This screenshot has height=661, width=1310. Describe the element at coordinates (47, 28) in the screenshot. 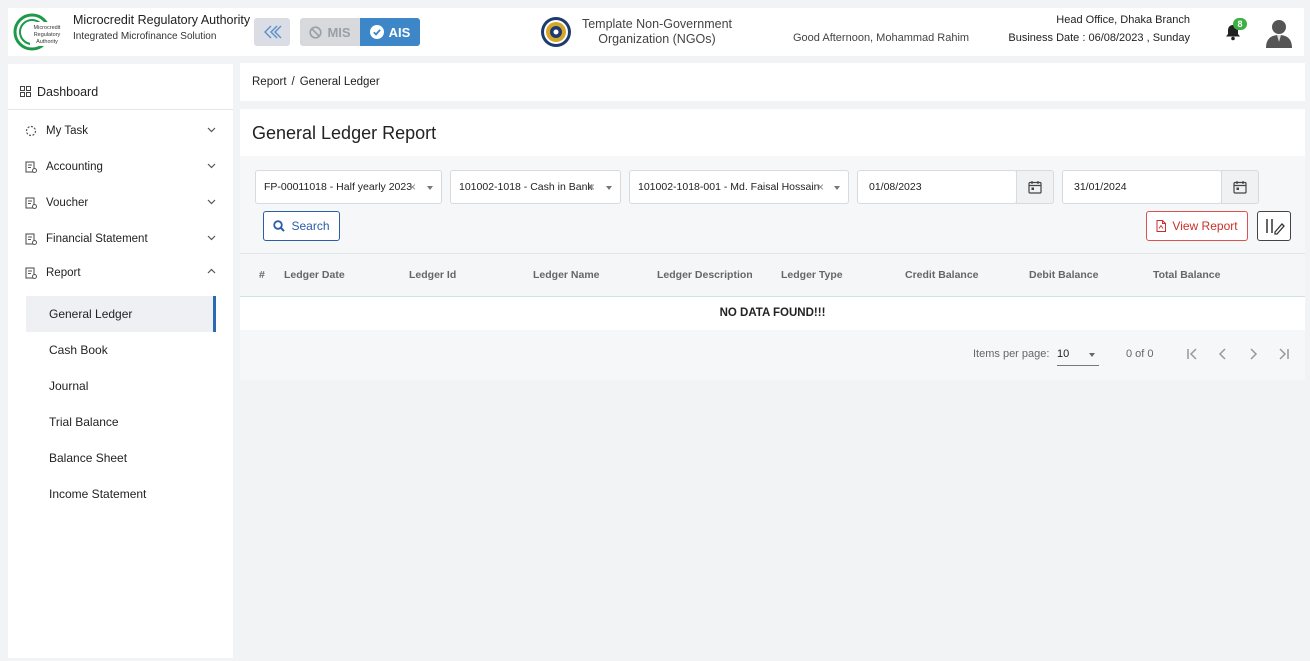

I see `svg-text: Microcredit` at that location.